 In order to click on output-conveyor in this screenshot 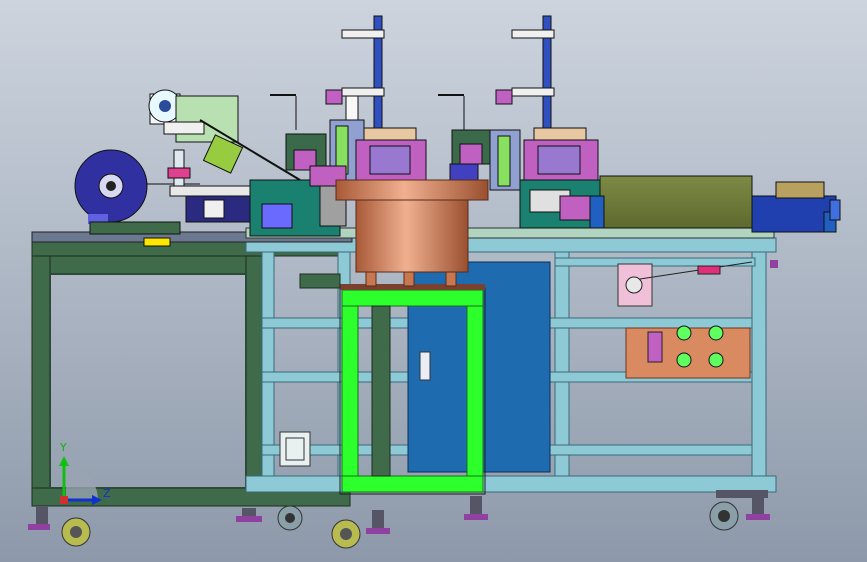, I will do `click(715, 204)`.